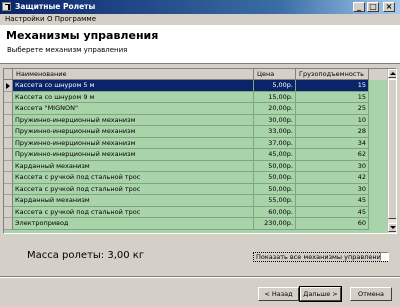  I want to click on cell-capacity: 42, so click(332, 178).